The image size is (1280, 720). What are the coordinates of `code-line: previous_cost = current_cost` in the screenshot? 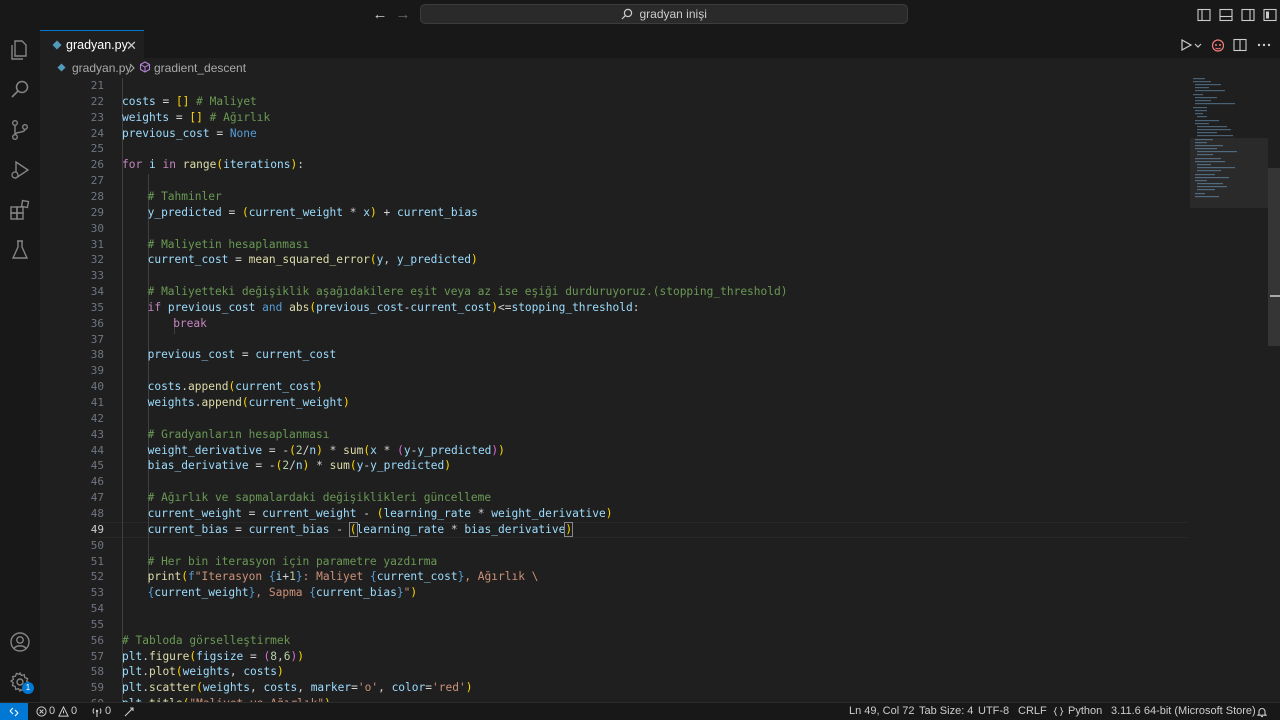 It's located at (242, 355).